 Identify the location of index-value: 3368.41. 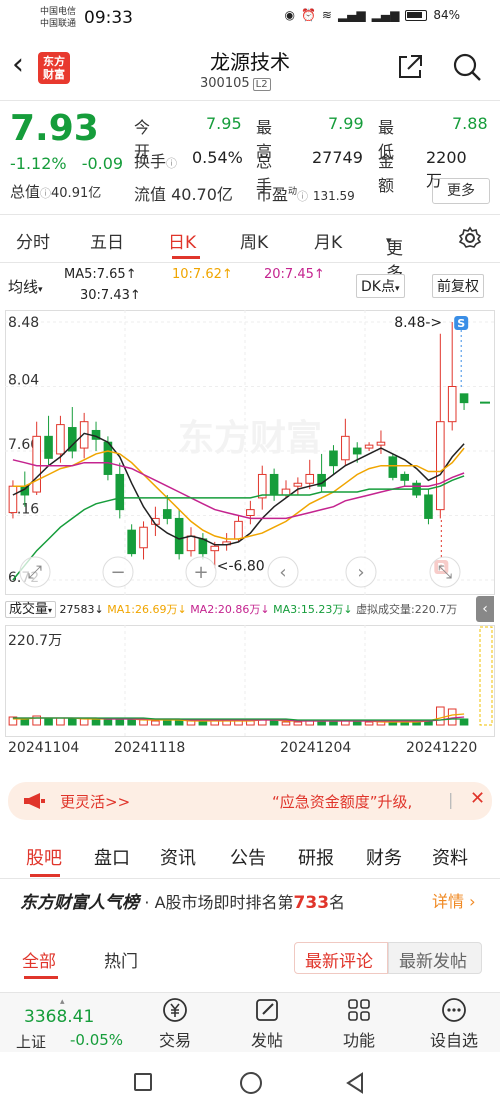
(59, 1017).